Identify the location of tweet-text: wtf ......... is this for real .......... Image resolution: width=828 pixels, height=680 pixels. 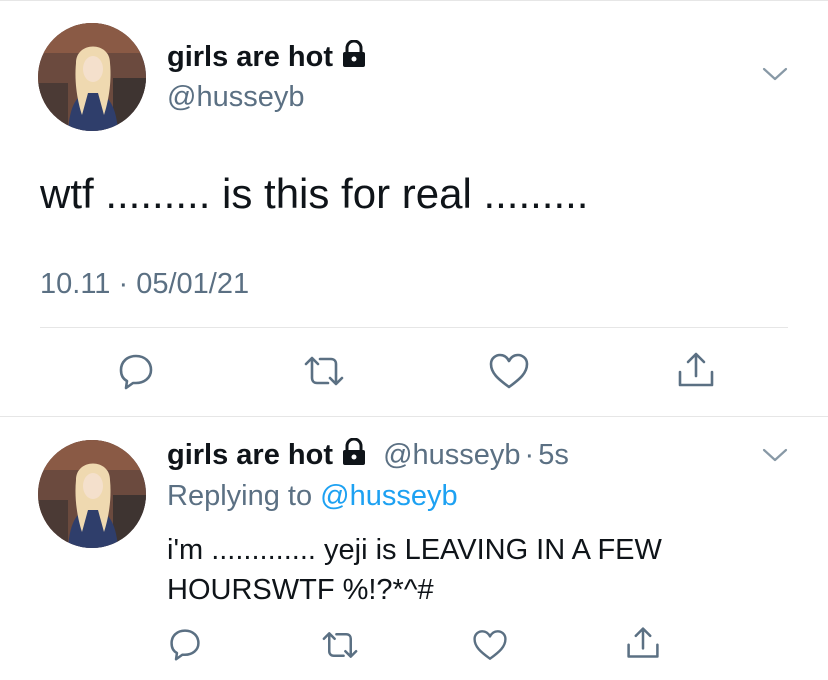
(314, 193).